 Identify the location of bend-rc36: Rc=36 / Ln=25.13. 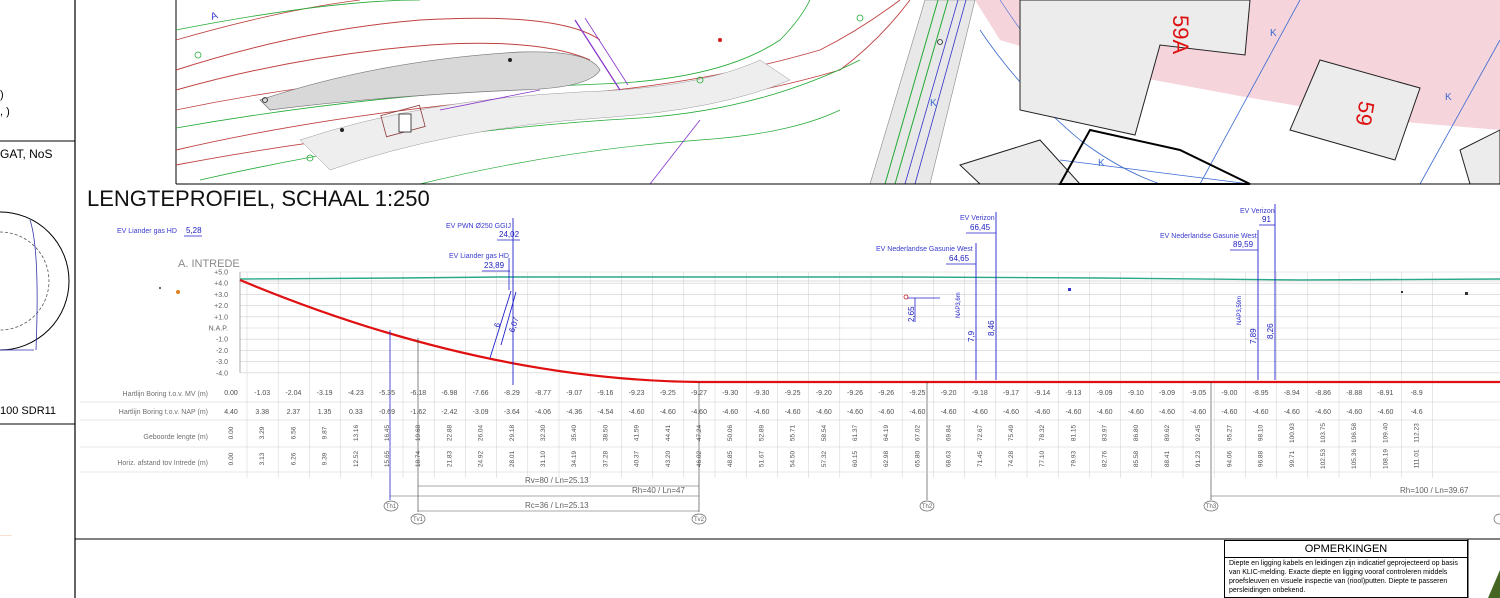
(557, 505).